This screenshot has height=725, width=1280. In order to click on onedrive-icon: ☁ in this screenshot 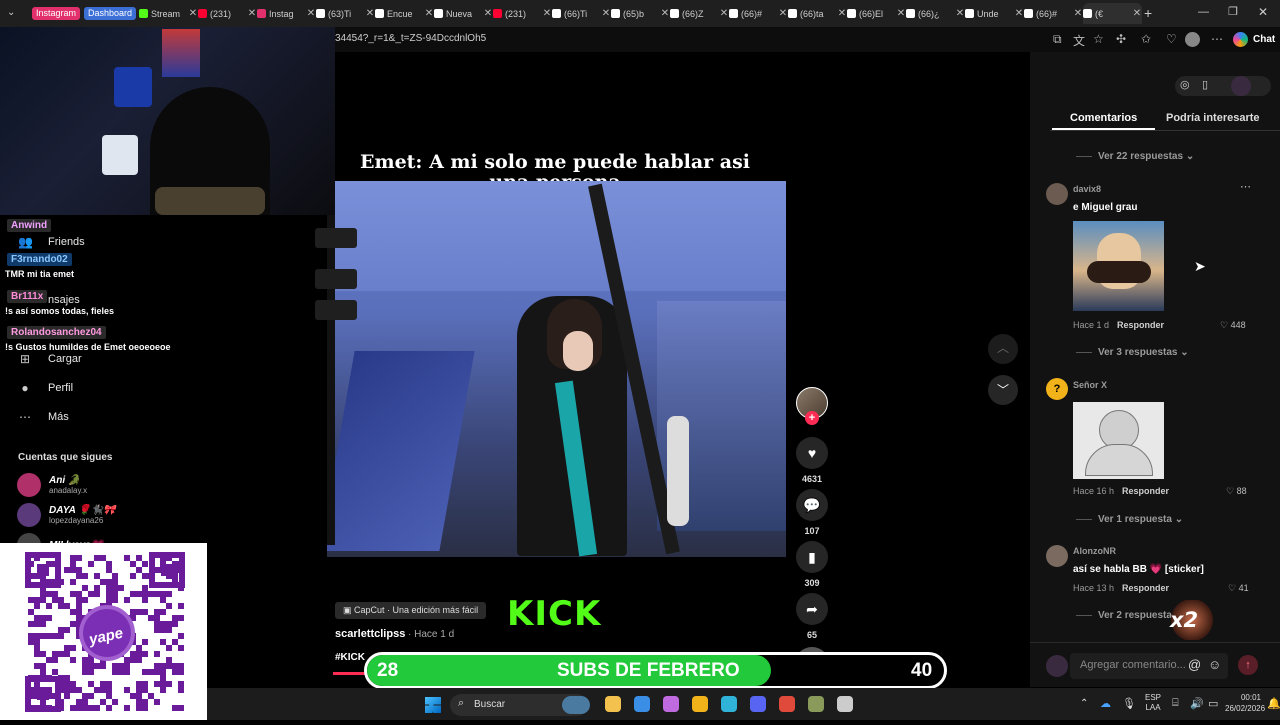, I will do `click(1105, 703)`.